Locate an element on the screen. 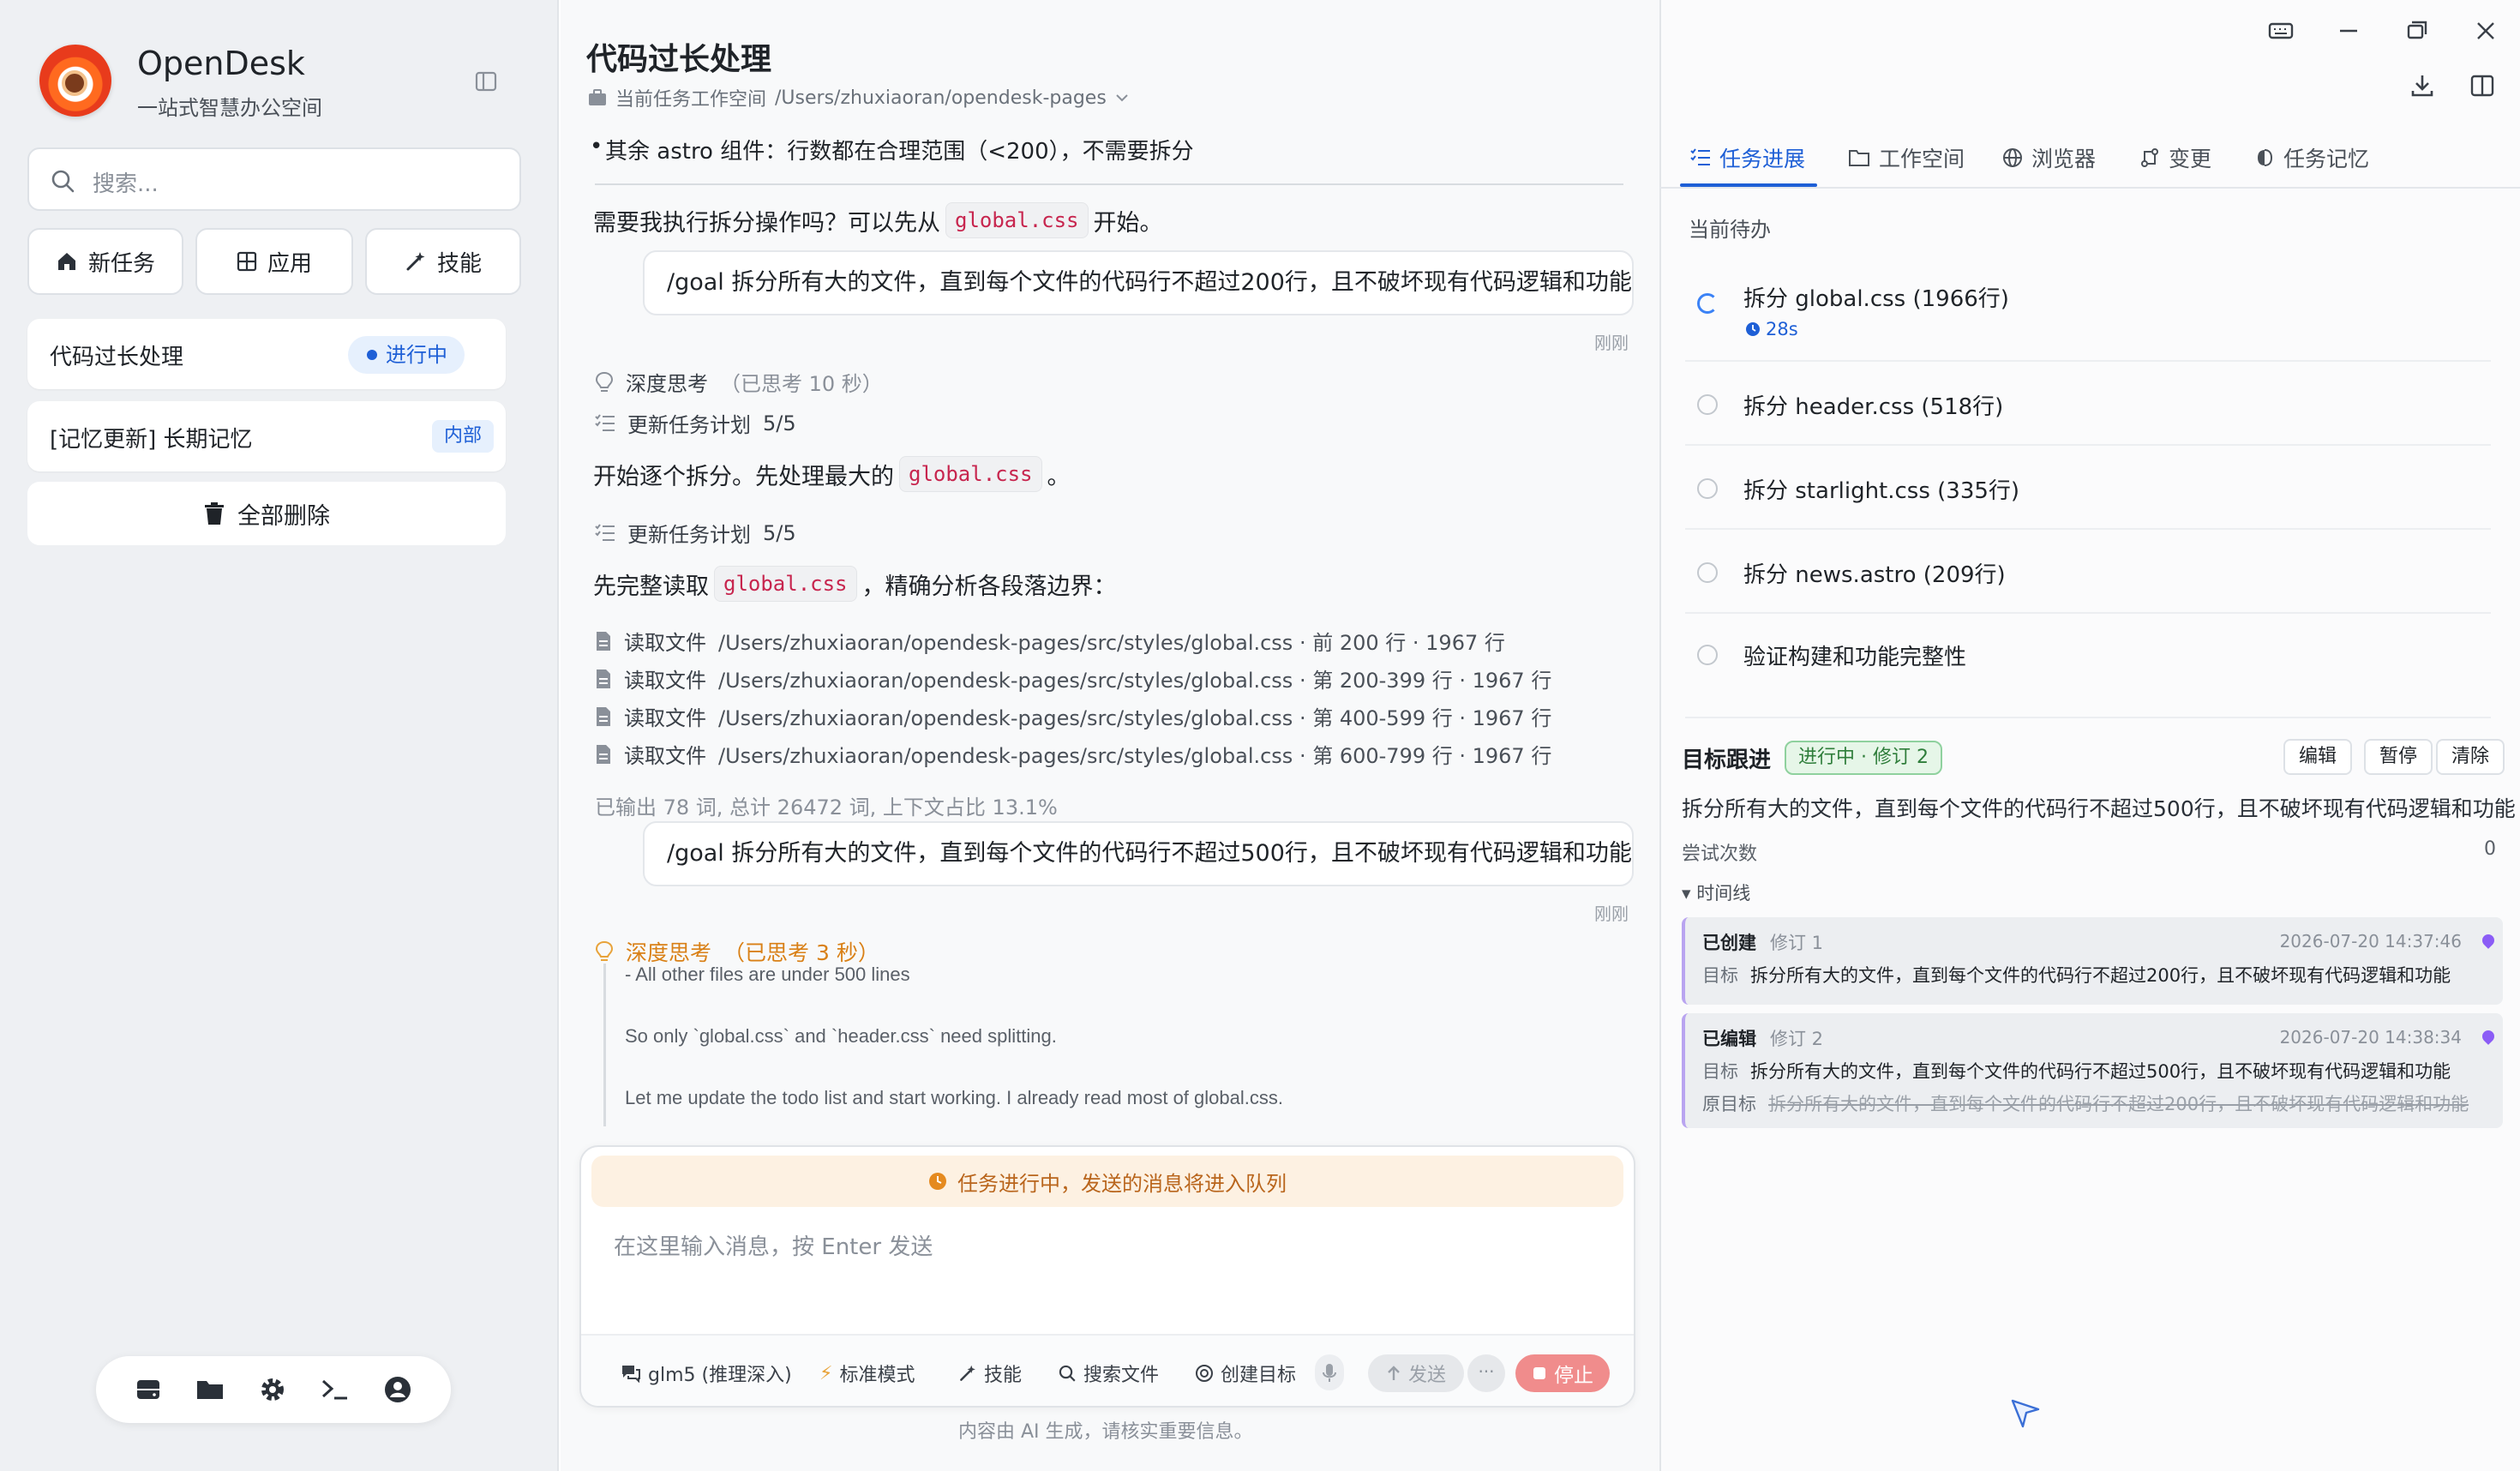  message-input: 在这里输入消息，按 Enter 发送 is located at coordinates (773, 1245).